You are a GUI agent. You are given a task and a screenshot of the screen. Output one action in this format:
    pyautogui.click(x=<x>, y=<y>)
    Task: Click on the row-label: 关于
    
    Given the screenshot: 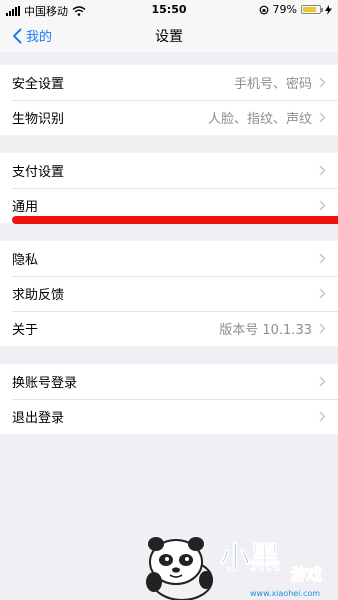 What is the action you would take?
    pyautogui.click(x=25, y=330)
    